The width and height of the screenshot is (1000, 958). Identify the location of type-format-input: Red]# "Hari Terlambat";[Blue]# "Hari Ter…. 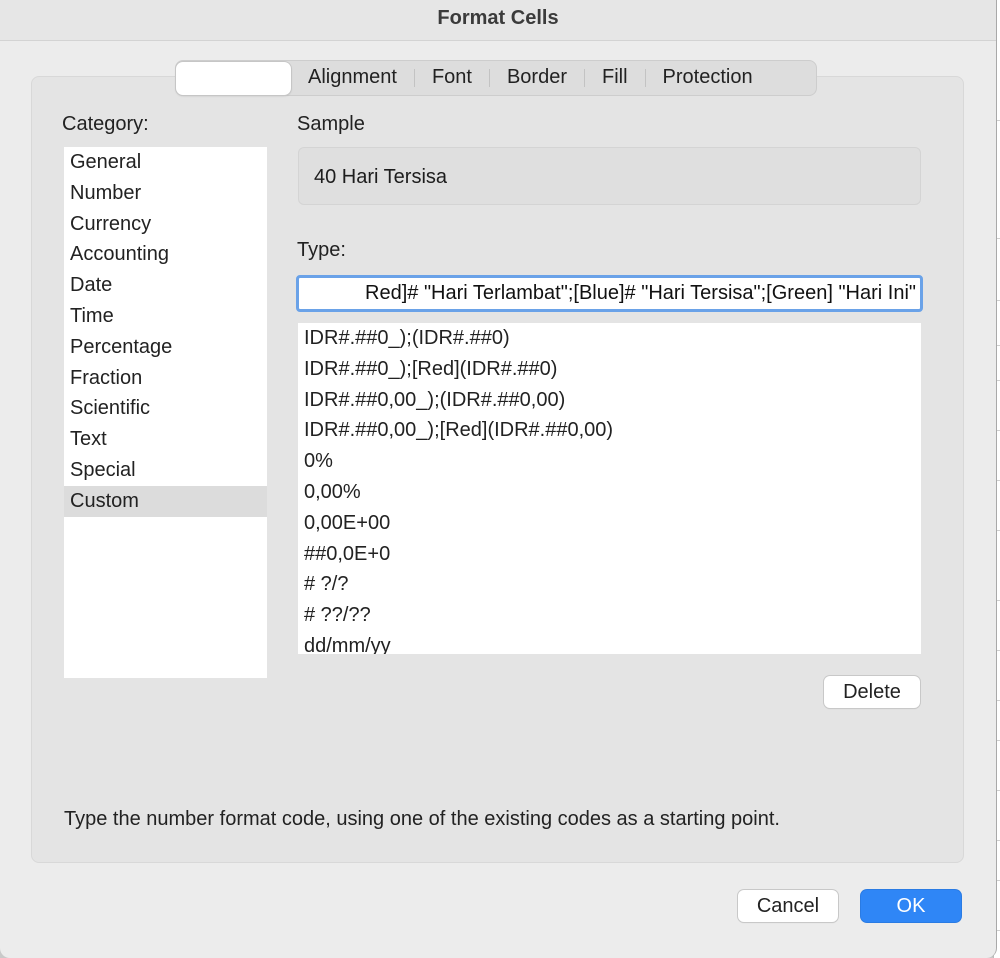
(609, 293).